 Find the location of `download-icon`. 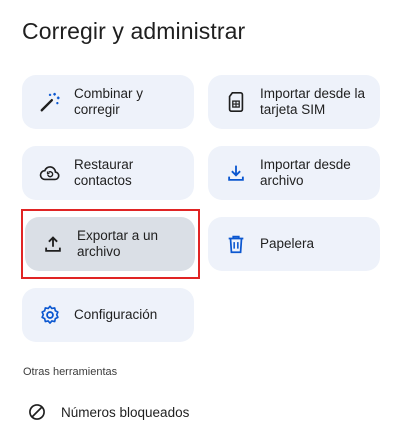

download-icon is located at coordinates (236, 173).